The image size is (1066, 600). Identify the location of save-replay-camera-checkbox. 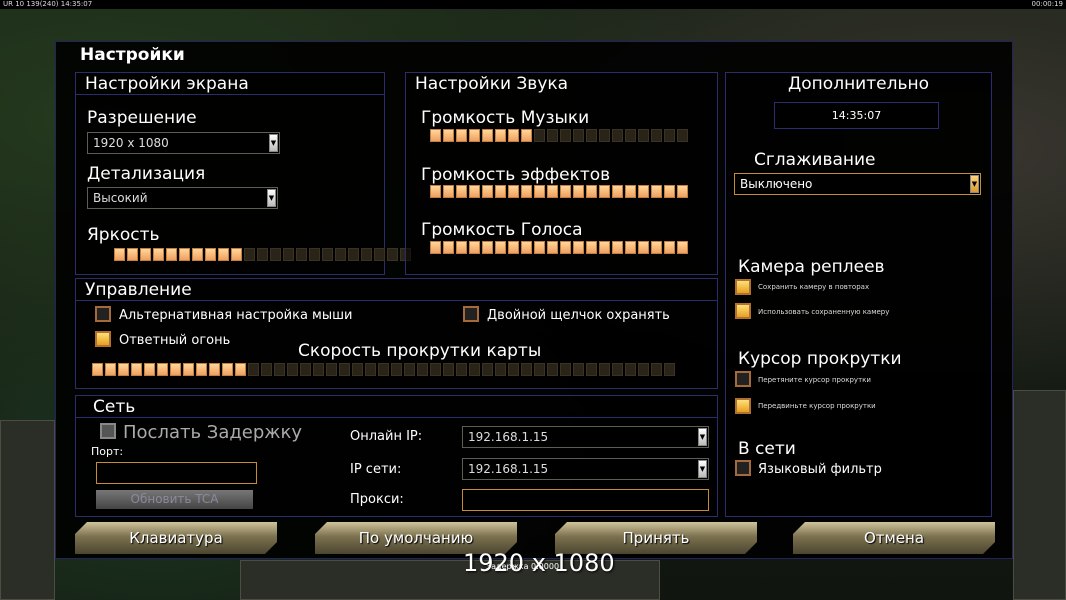
(743, 287).